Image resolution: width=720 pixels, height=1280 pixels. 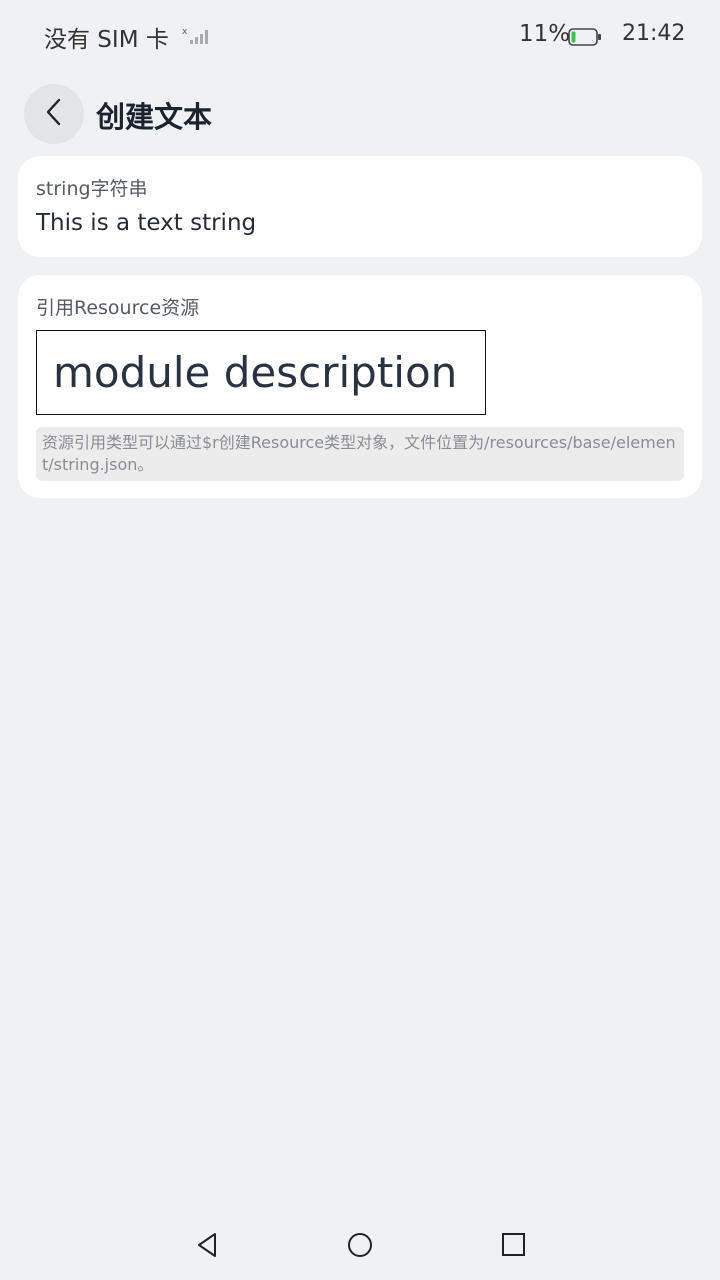 What do you see at coordinates (185, 32) in the screenshot?
I see `svg-text: x` at bounding box center [185, 32].